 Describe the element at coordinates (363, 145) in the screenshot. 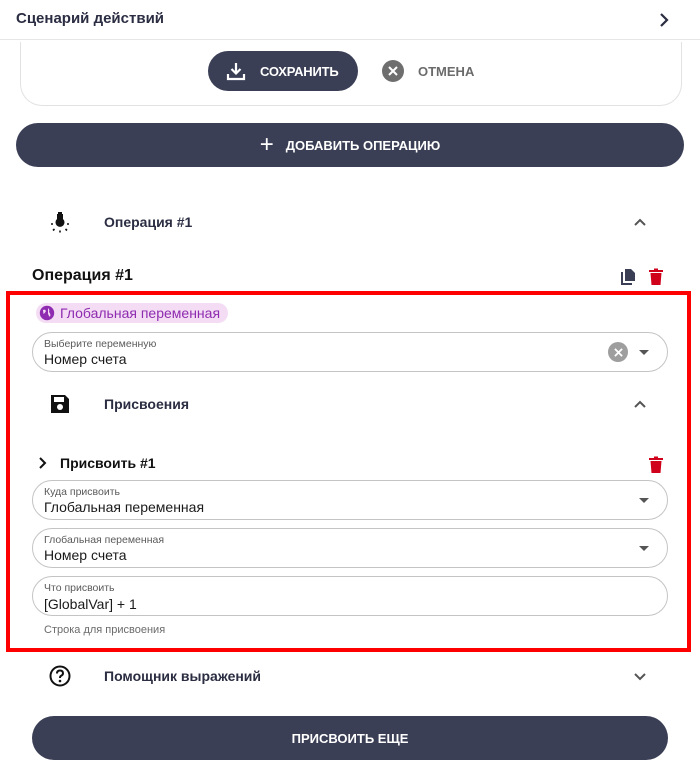

I see `add-operation-label: ДОБАВИТЬ ОПЕРАЦИЮ` at that location.